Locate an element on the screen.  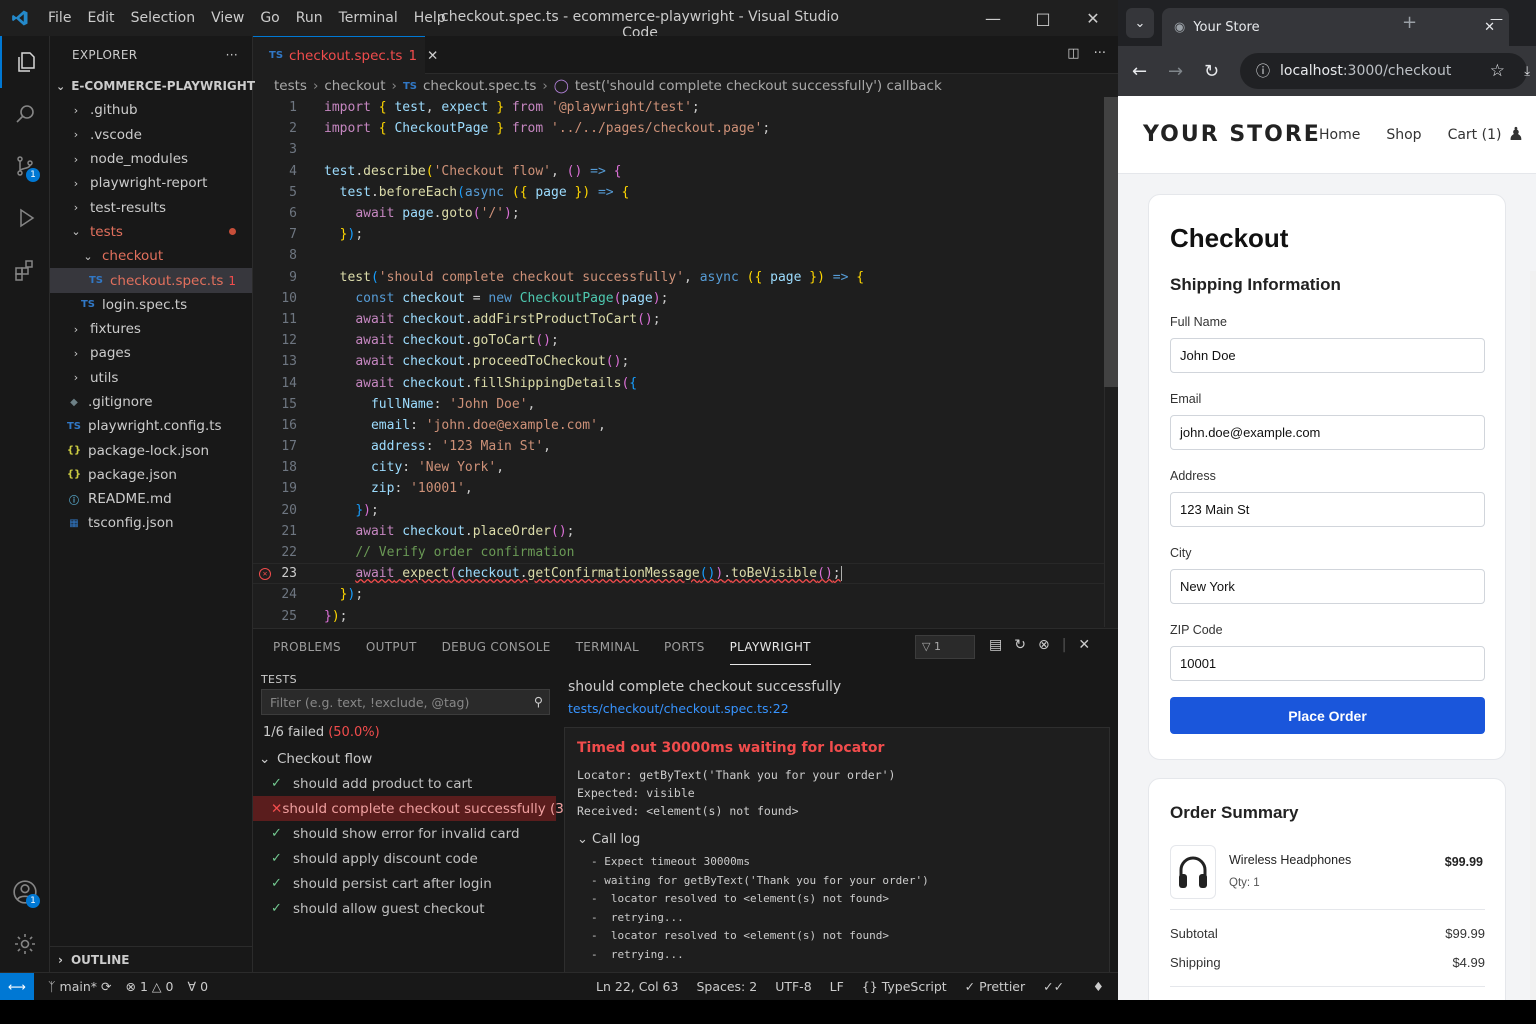
settings-gear-icon is located at coordinates (25, 944).